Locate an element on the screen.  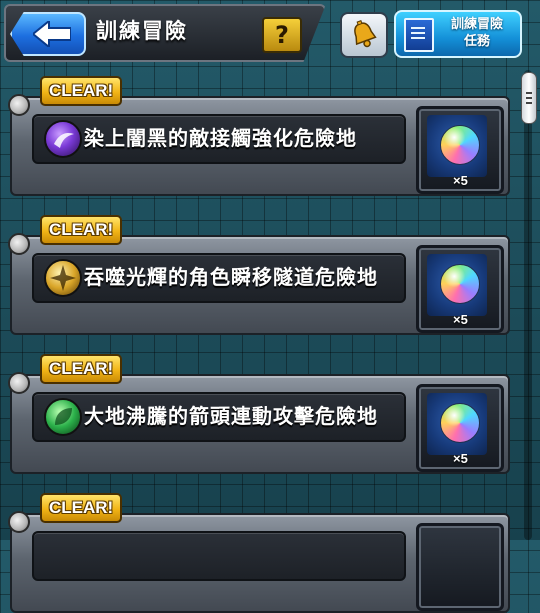
scrollbar-thumb is located at coordinates (529, 98).